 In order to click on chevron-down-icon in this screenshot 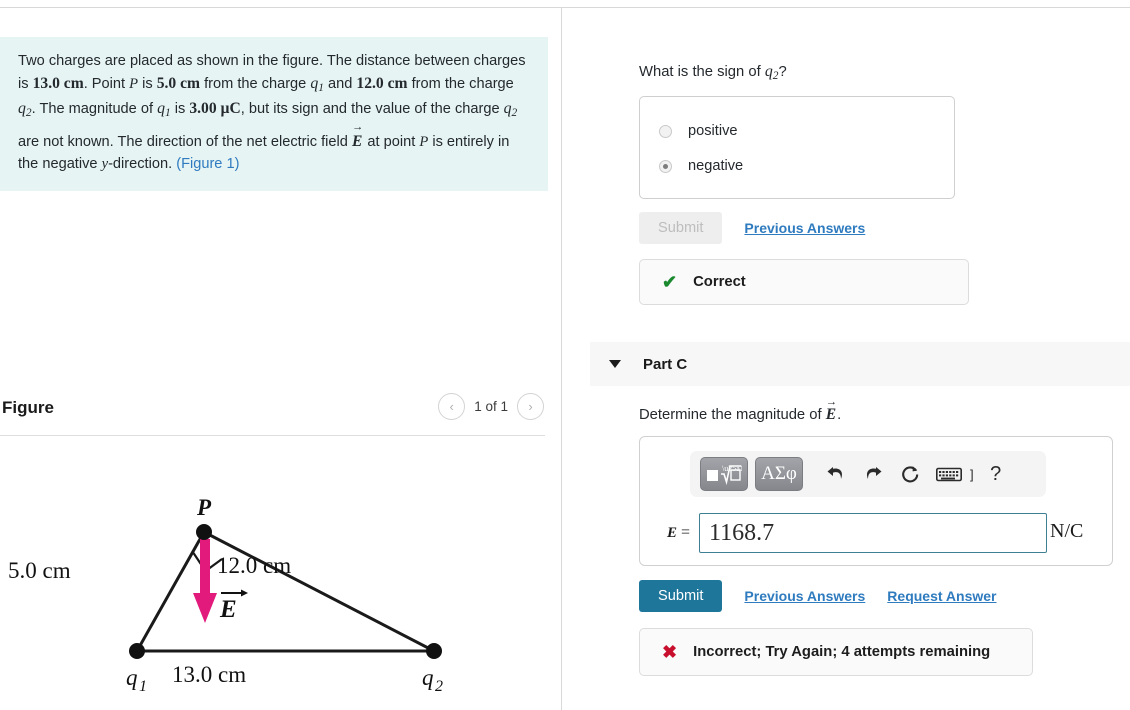, I will do `click(615, 364)`.